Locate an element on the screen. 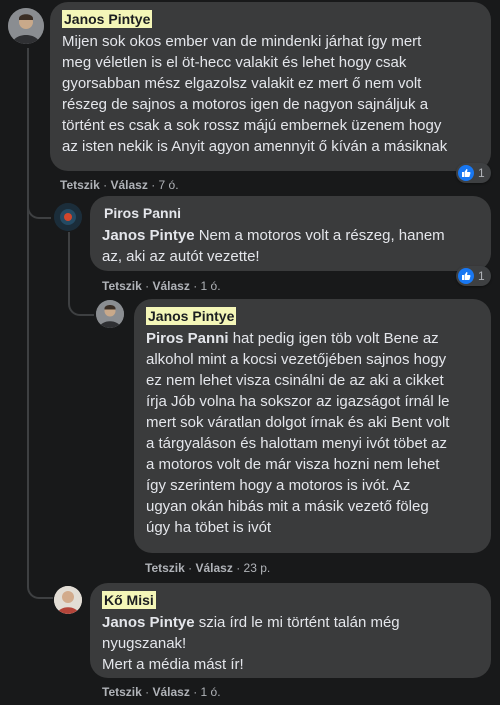 The image size is (500, 705). thread-line-main is located at coordinates (28, 133).